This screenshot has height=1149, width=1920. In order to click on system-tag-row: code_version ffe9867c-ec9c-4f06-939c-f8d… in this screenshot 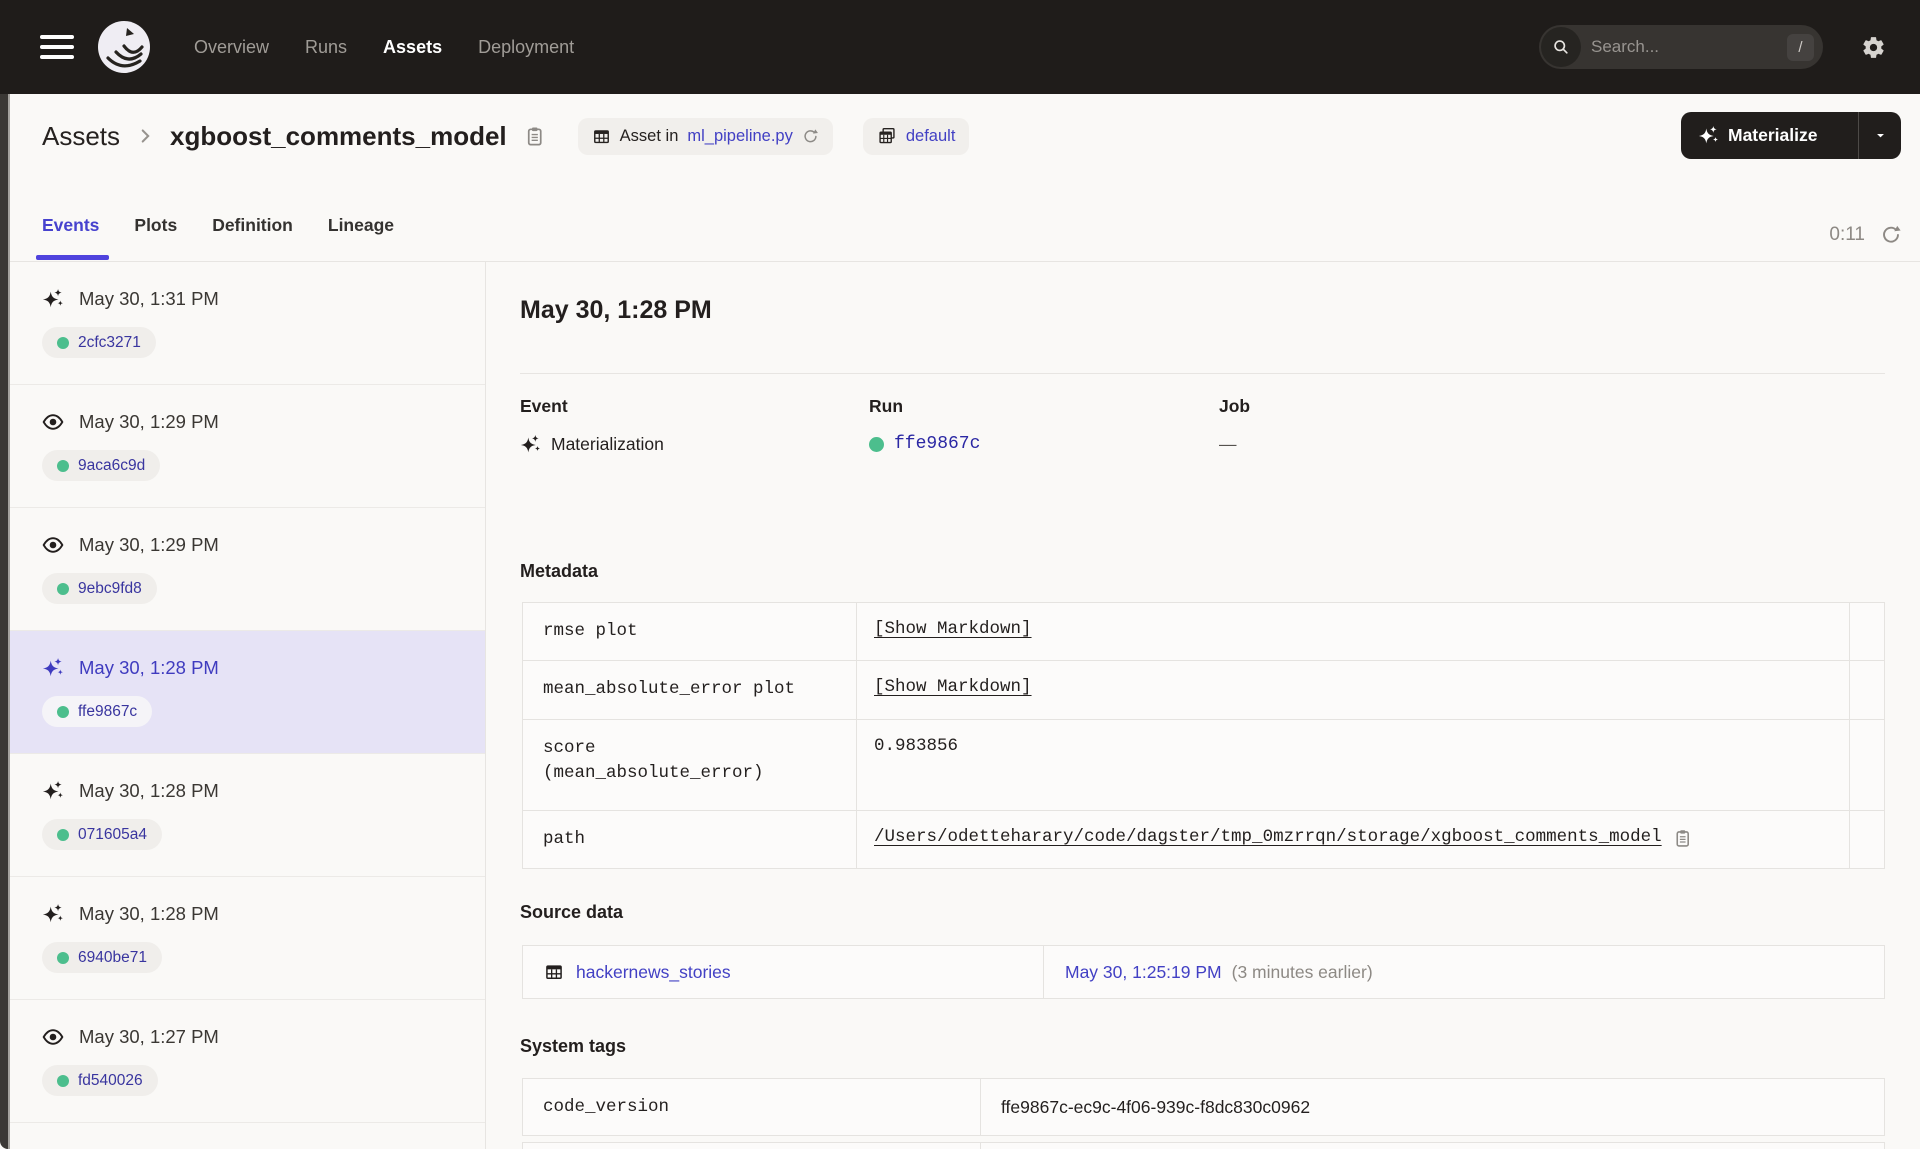, I will do `click(1203, 1107)`.